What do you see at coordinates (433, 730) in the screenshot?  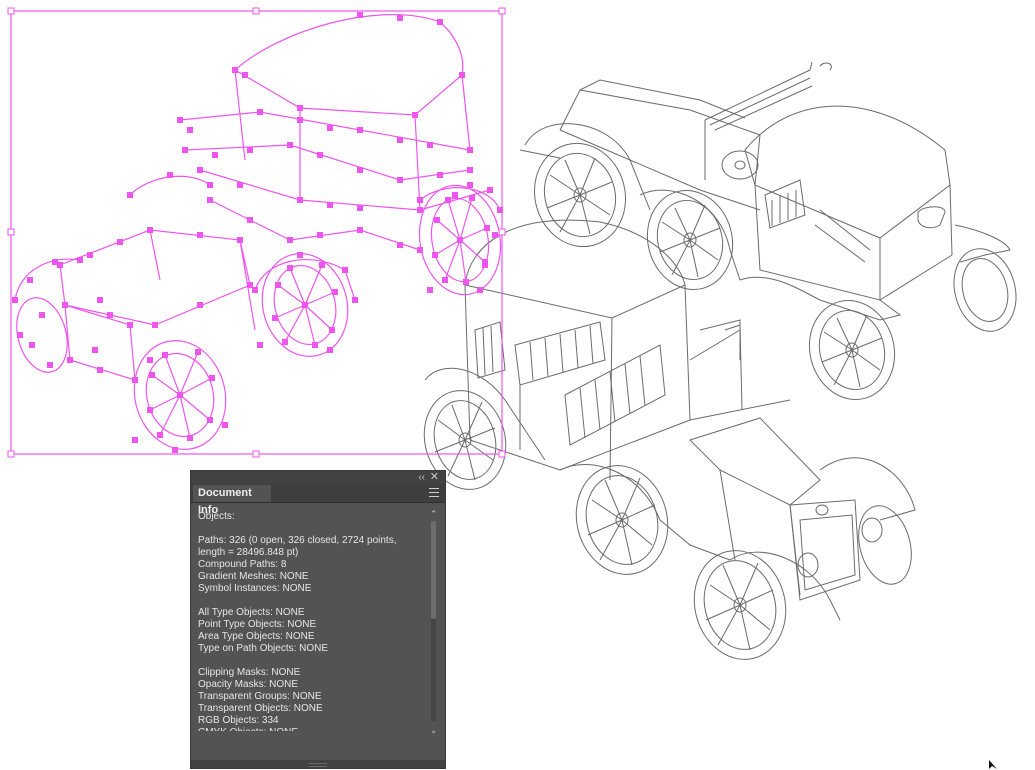 I see `scroll-down-icon: ⌄` at bounding box center [433, 730].